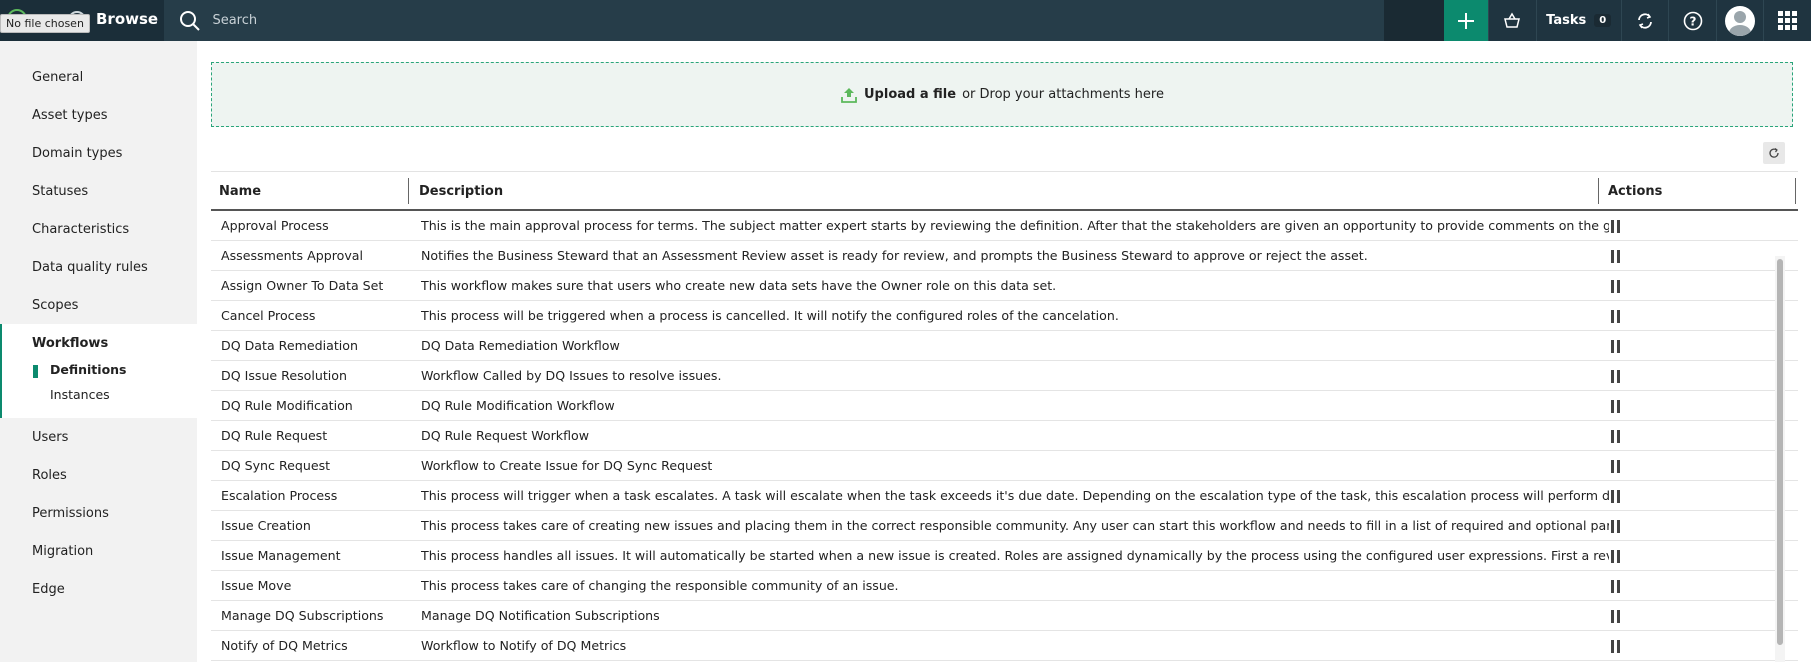 The height and width of the screenshot is (662, 1811). What do you see at coordinates (289, 345) in the screenshot?
I see `row-name: DQ Data Remediation` at bounding box center [289, 345].